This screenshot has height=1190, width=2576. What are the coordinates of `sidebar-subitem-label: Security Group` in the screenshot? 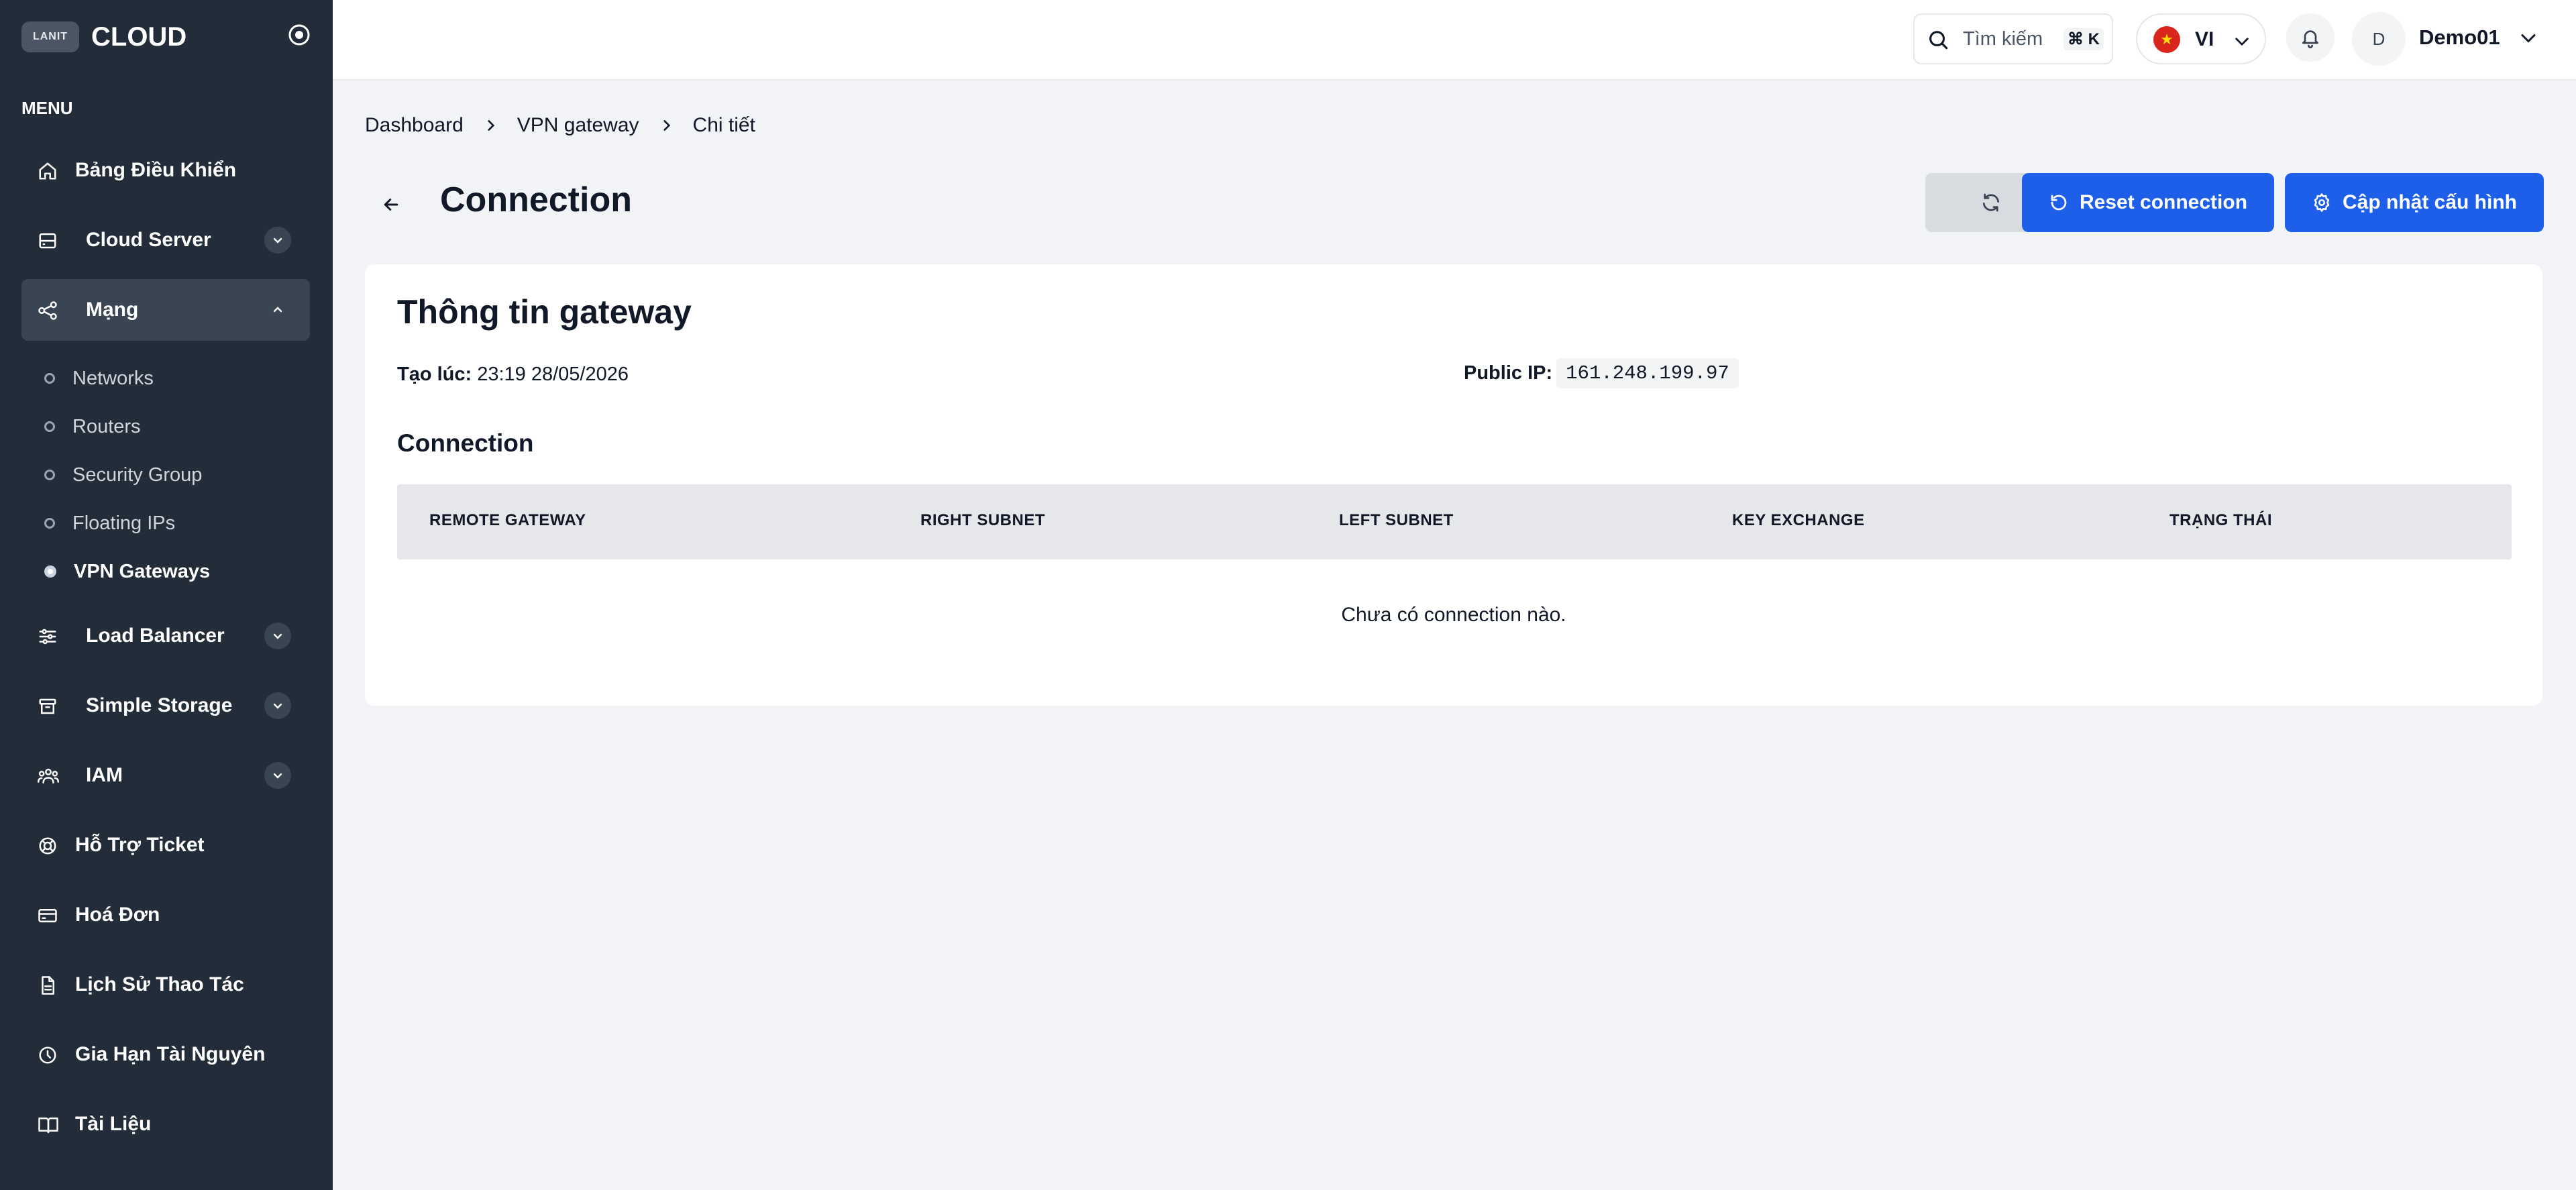 It's located at (137, 475).